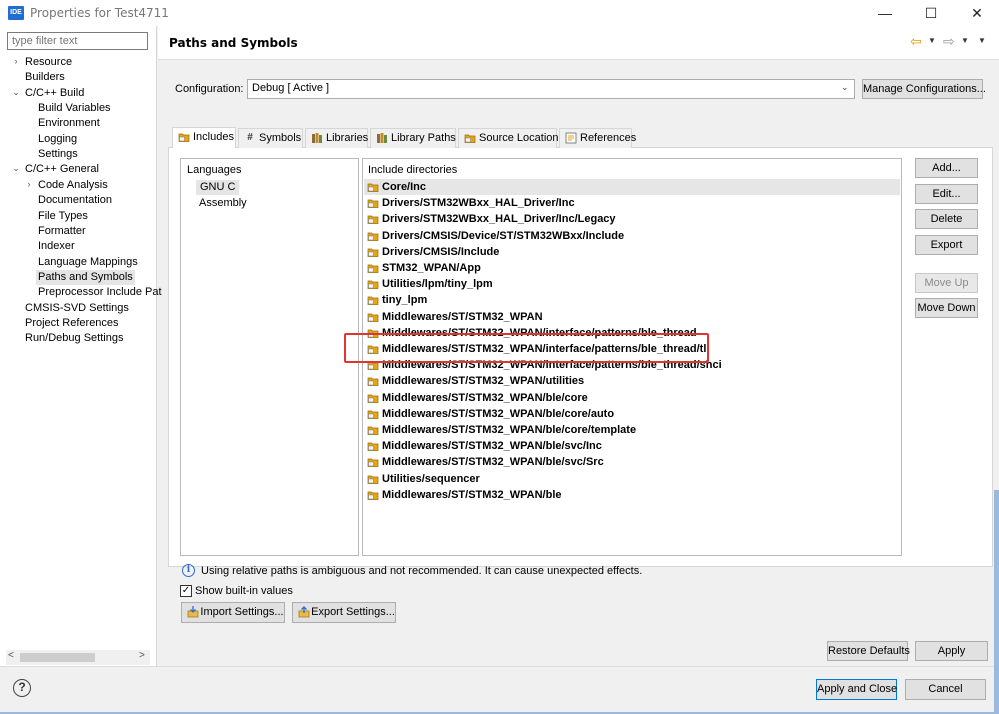 This screenshot has height=714, width=999. What do you see at coordinates (571, 138) in the screenshot?
I see `references-icon` at bounding box center [571, 138].